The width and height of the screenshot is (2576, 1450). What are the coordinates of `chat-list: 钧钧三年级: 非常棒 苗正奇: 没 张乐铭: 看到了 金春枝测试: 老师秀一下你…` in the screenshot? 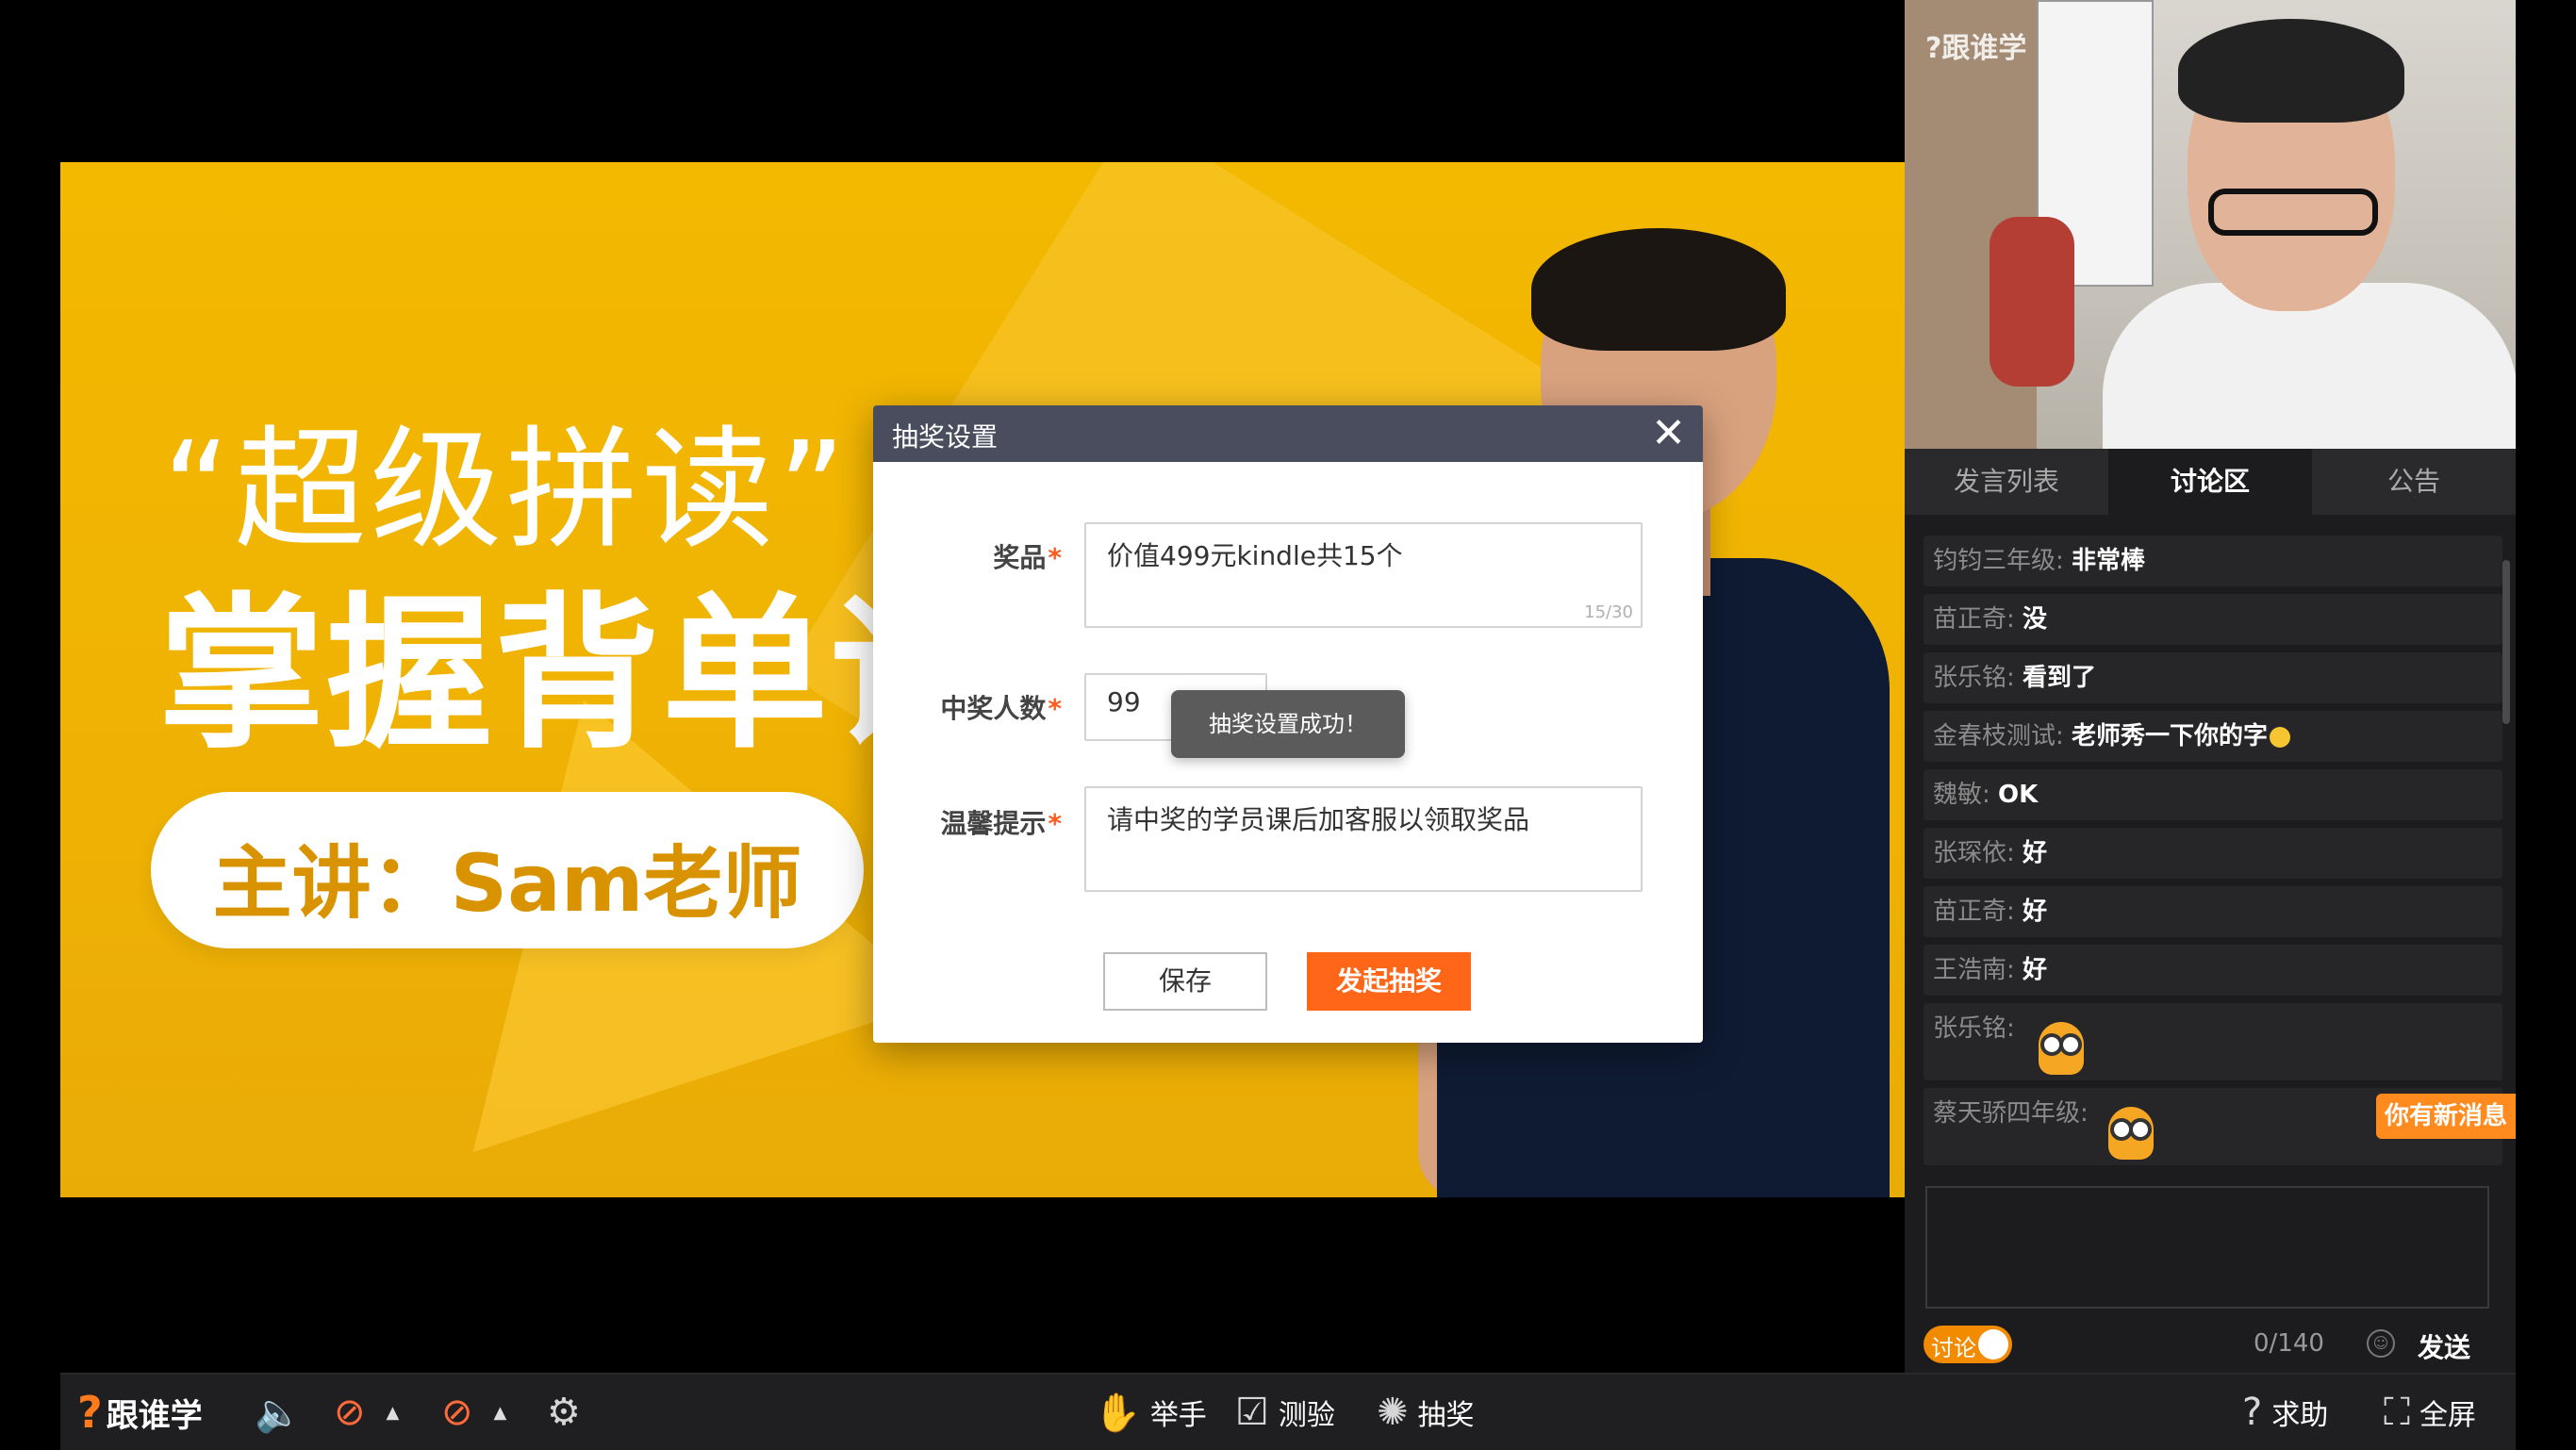 It's located at (2213, 855).